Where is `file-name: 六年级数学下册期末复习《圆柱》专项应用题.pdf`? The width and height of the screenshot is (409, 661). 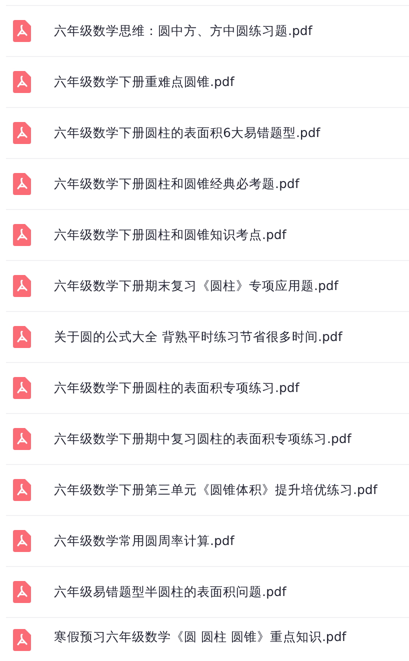 file-name: 六年级数学下册期末复习《圆柱》专项应用题.pdf is located at coordinates (196, 286).